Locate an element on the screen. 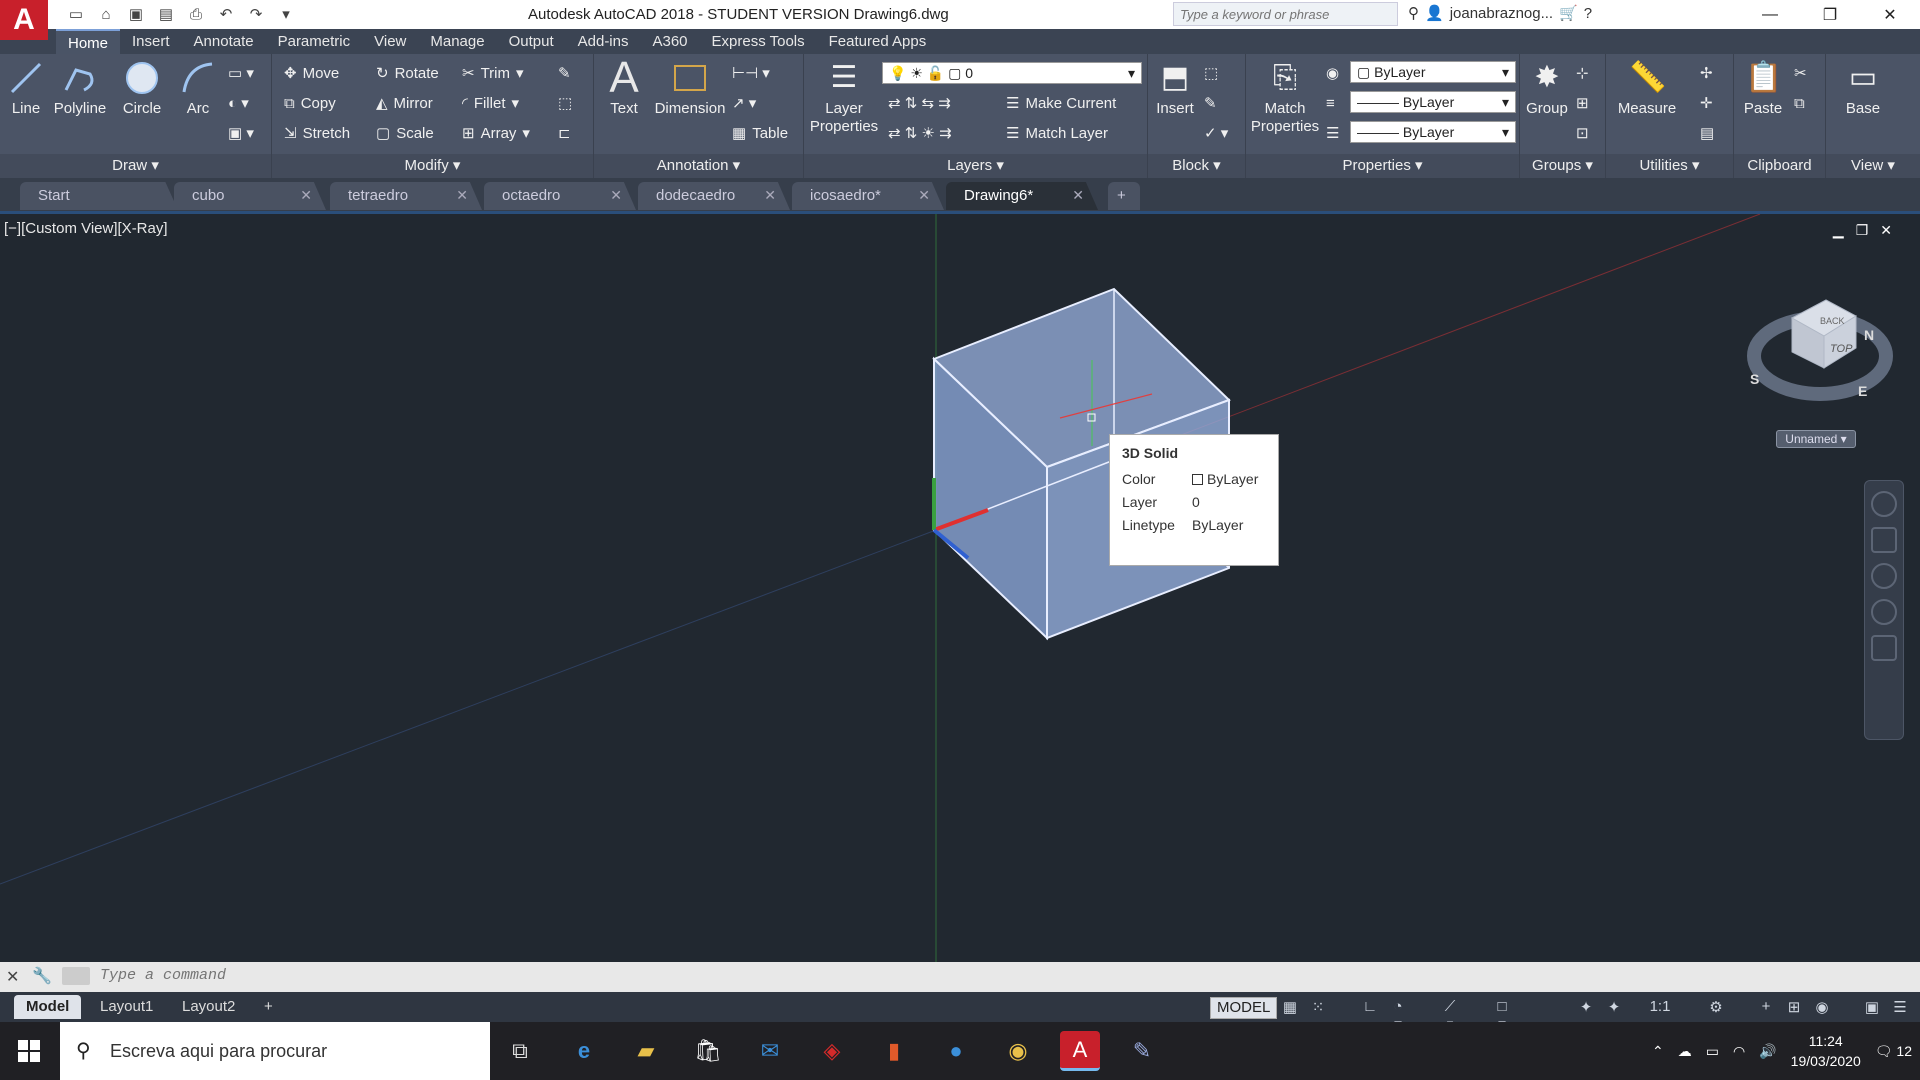  tab-view: View is located at coordinates (390, 41).